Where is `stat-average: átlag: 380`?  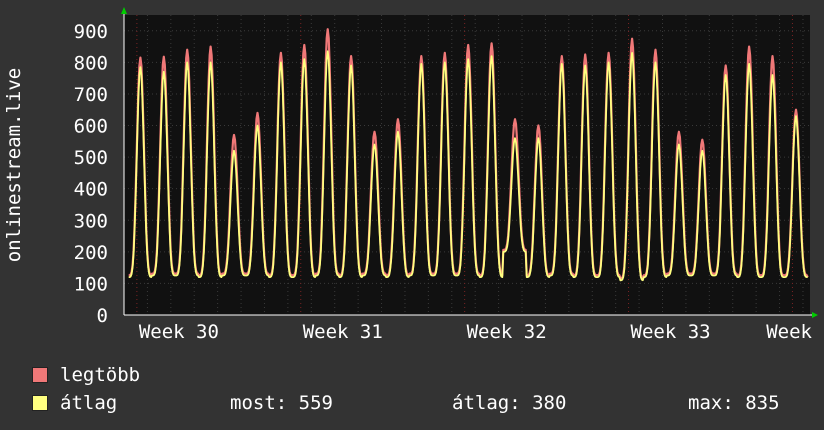
stat-average: átlag: 380 is located at coordinates (509, 403).